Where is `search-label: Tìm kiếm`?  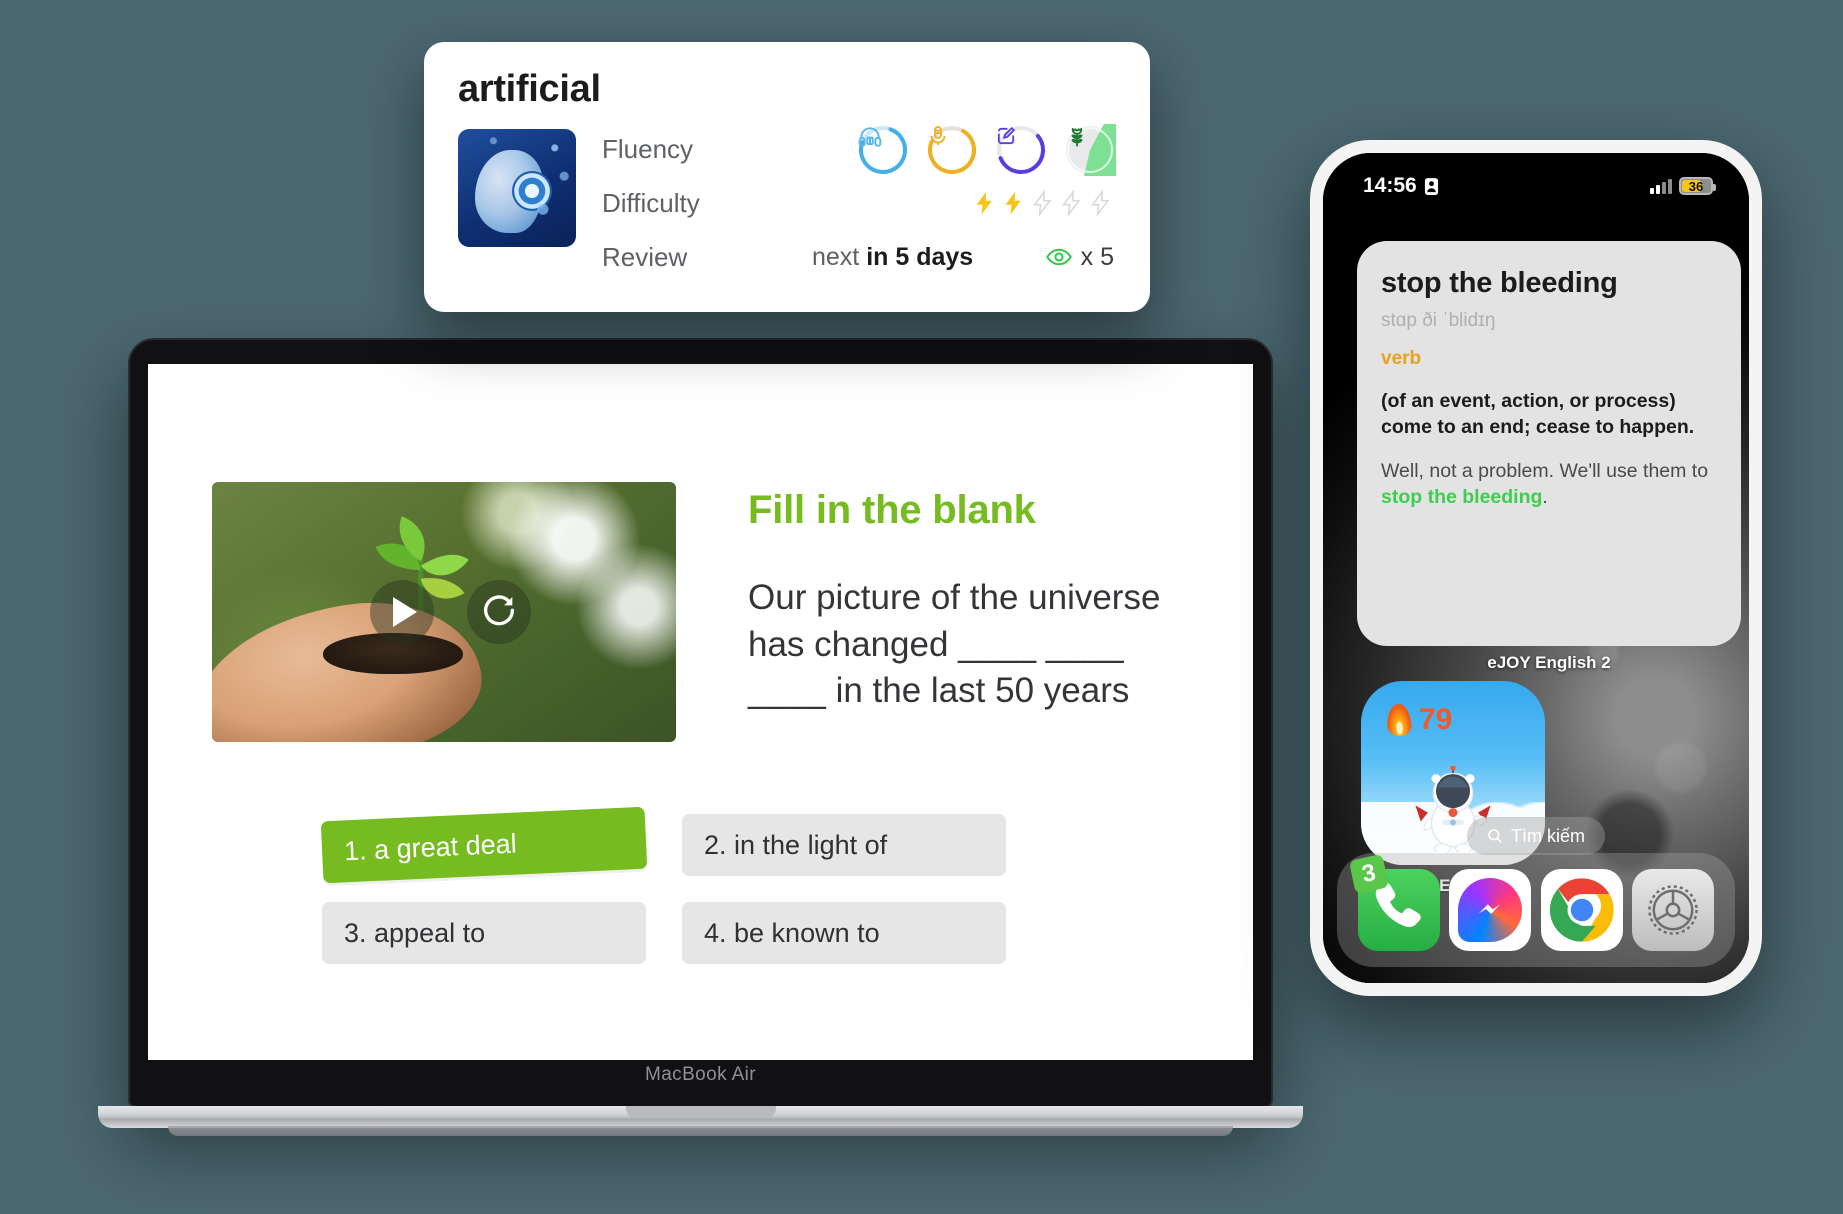 search-label: Tìm kiếm is located at coordinates (1548, 835).